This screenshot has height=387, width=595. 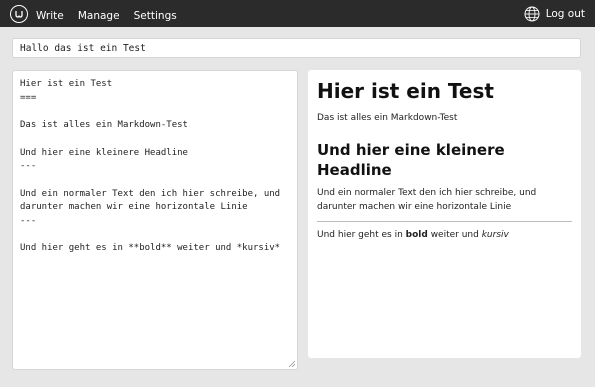 What do you see at coordinates (291, 363) in the screenshot?
I see `resize-grip-icon` at bounding box center [291, 363].